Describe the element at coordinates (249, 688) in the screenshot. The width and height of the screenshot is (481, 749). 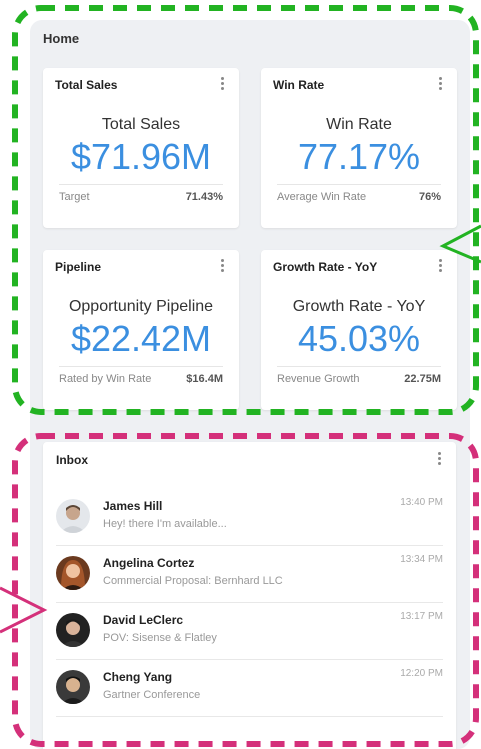
I see `message-item: Cheng Yang Gartner Conference 12:20 PM` at that location.